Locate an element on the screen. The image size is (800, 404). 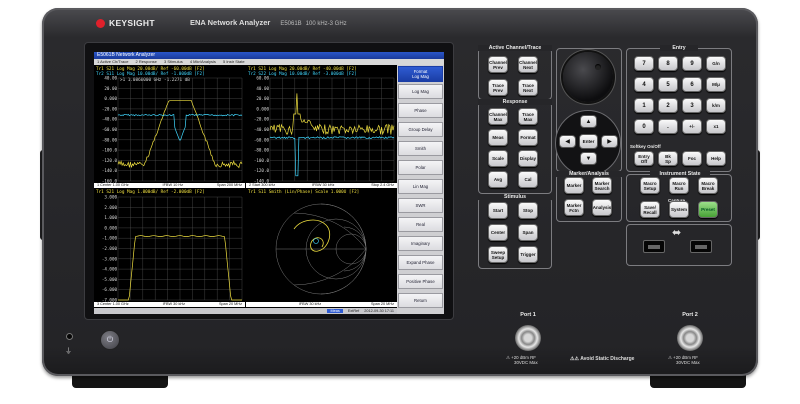
stimulus-center-button: Center is located at coordinates (498, 232).